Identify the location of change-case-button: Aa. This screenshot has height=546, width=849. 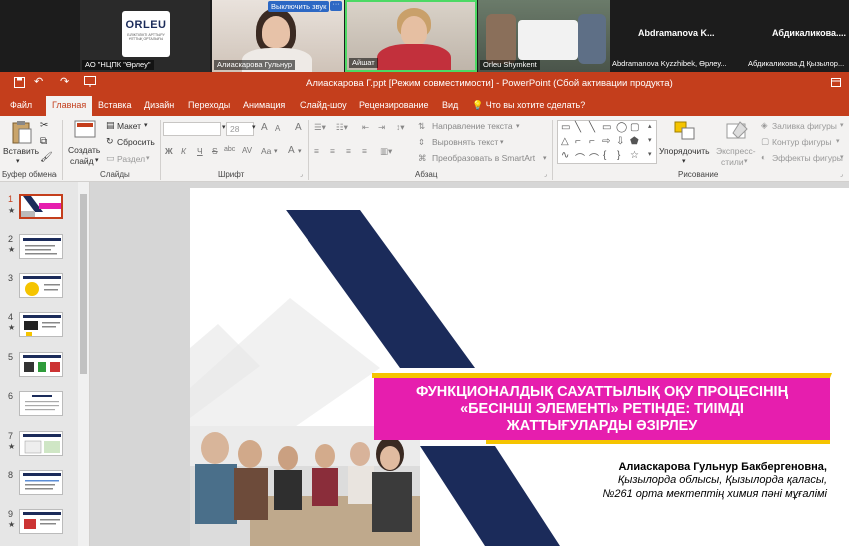
(266, 151).